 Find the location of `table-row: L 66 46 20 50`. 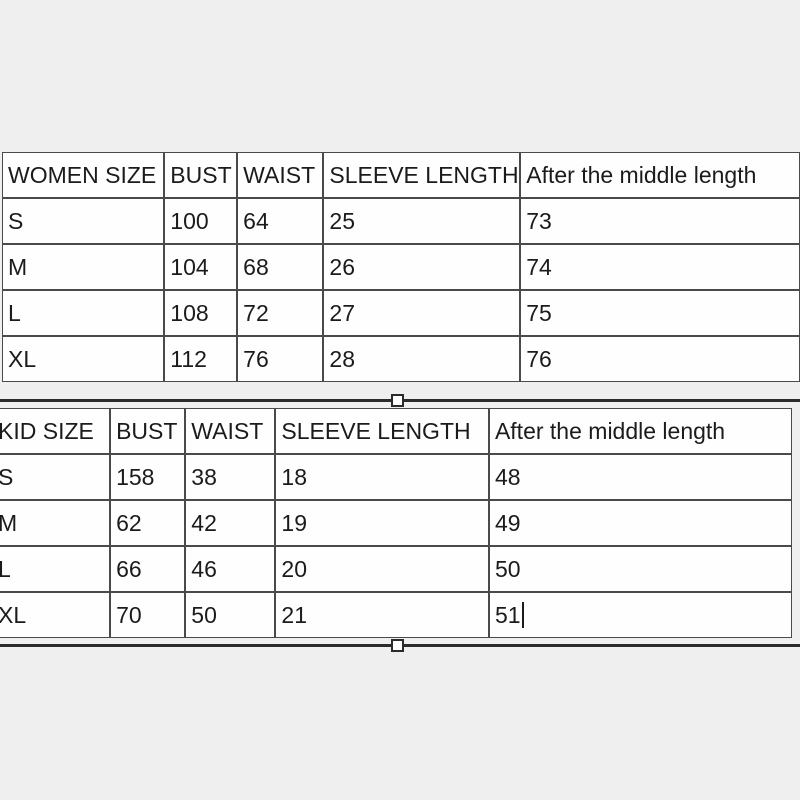

table-row: L 66 46 20 50 is located at coordinates (396, 569).